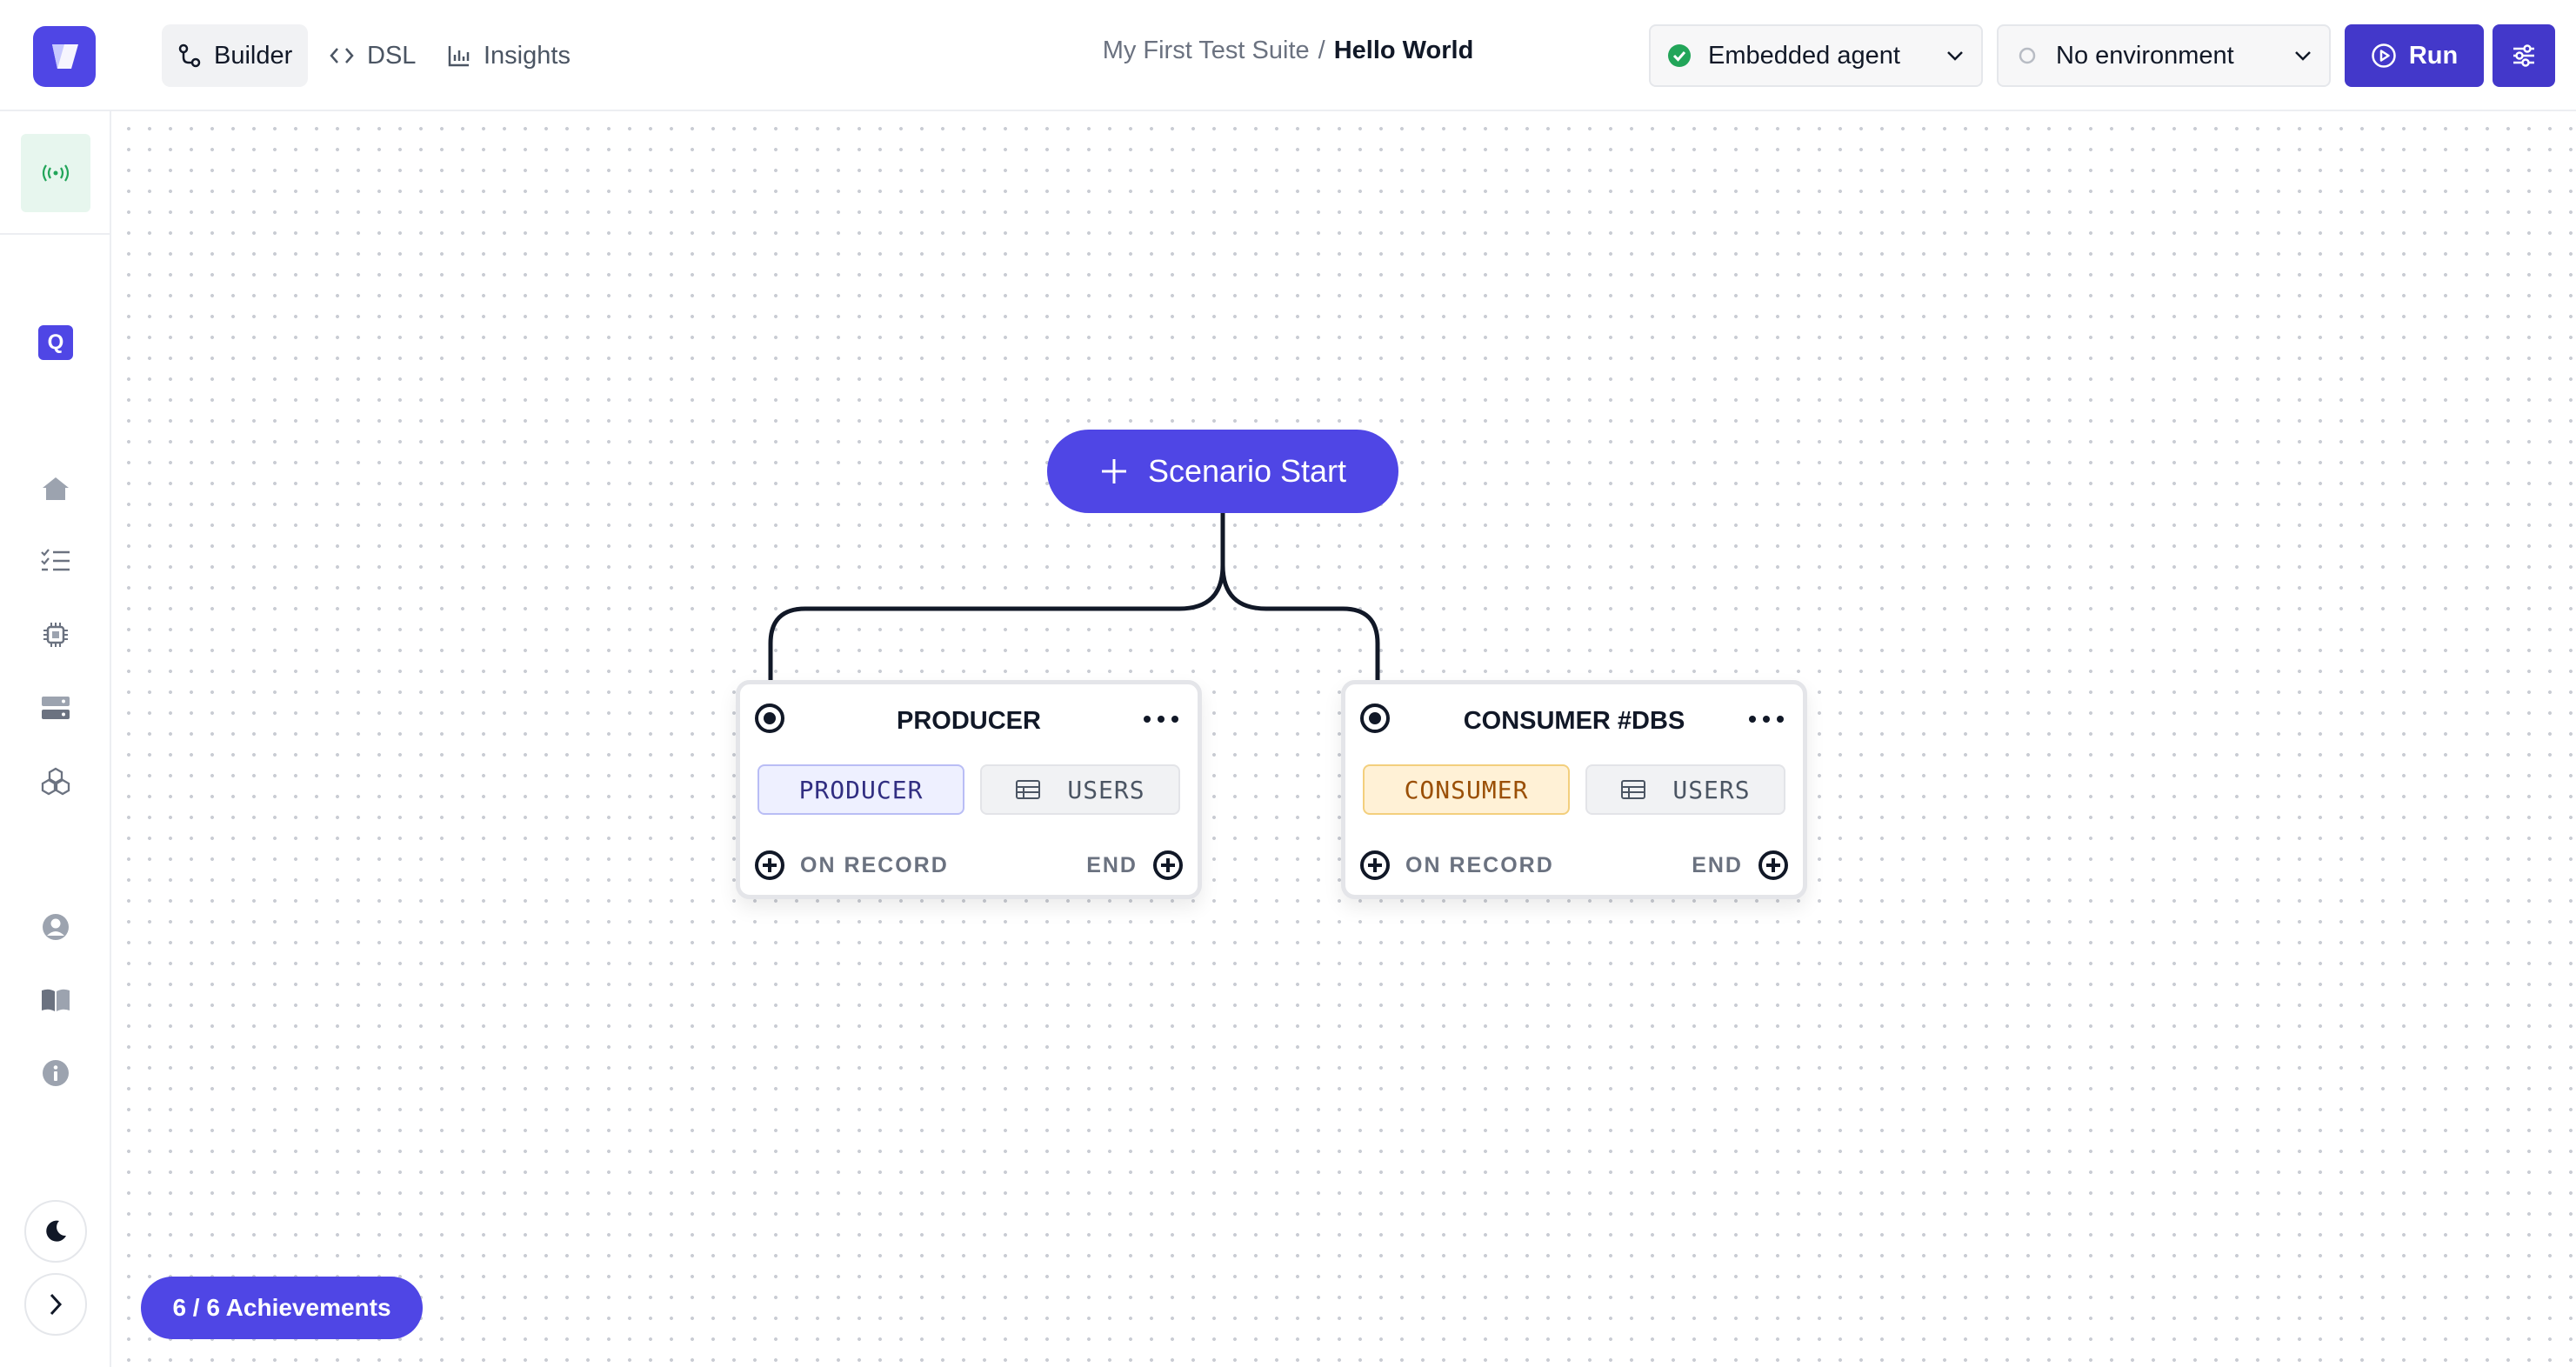 This screenshot has width=2576, height=1367. I want to click on sidebar-item-environments, so click(56, 708).